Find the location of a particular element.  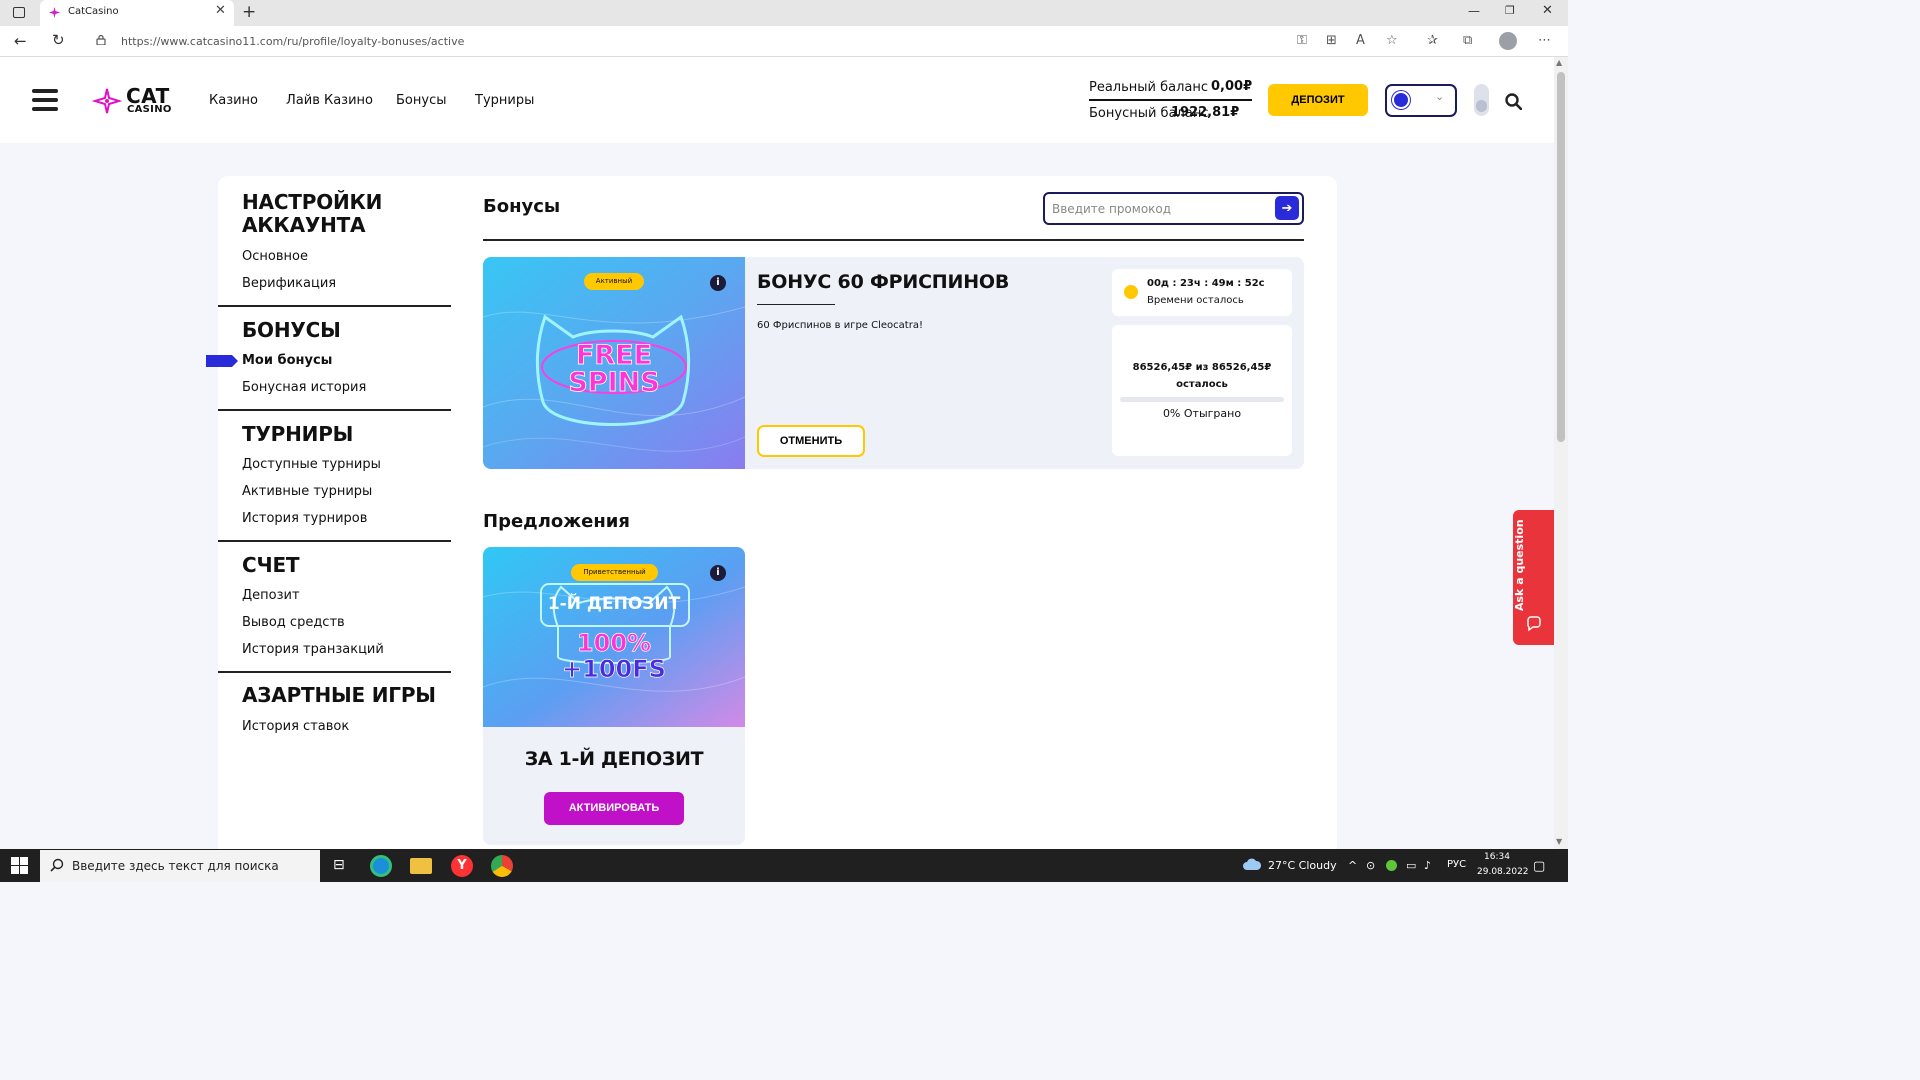

nav-casino: Казино is located at coordinates (233, 100).